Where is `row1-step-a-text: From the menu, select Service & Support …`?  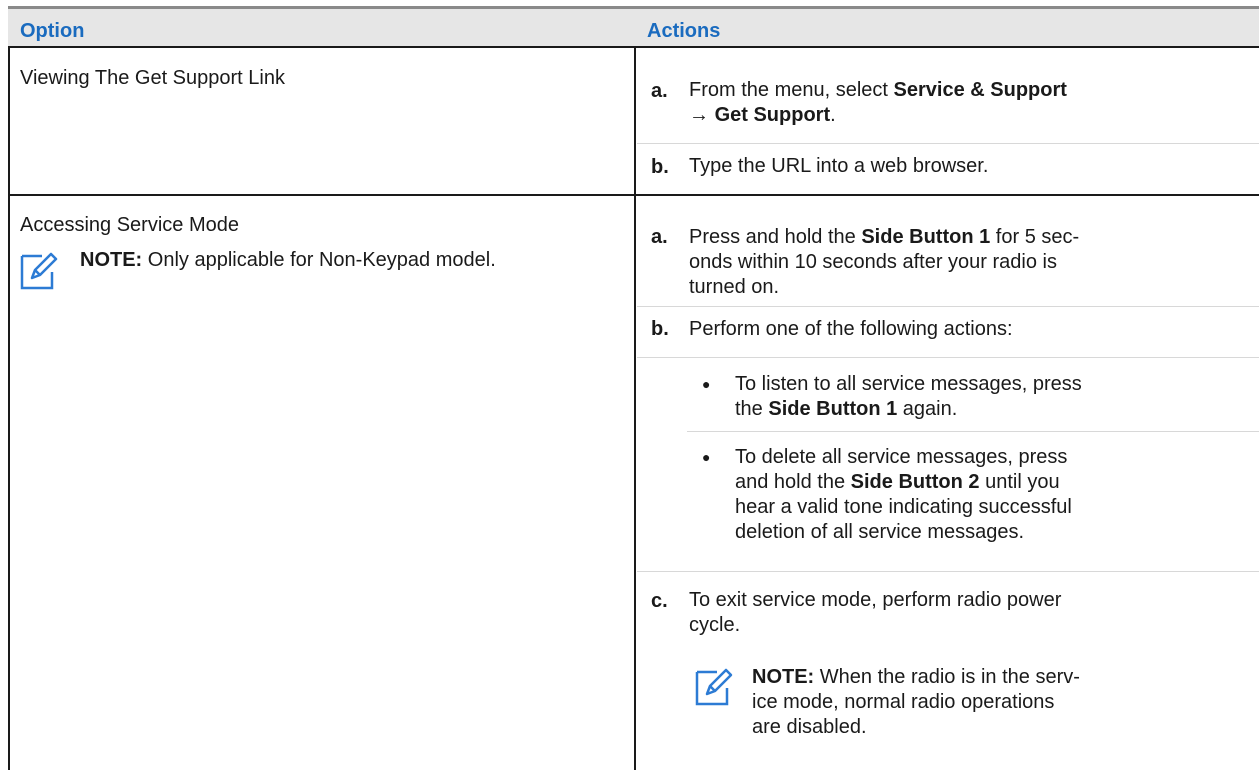 row1-step-a-text: From the menu, select Service & Support … is located at coordinates (878, 102).